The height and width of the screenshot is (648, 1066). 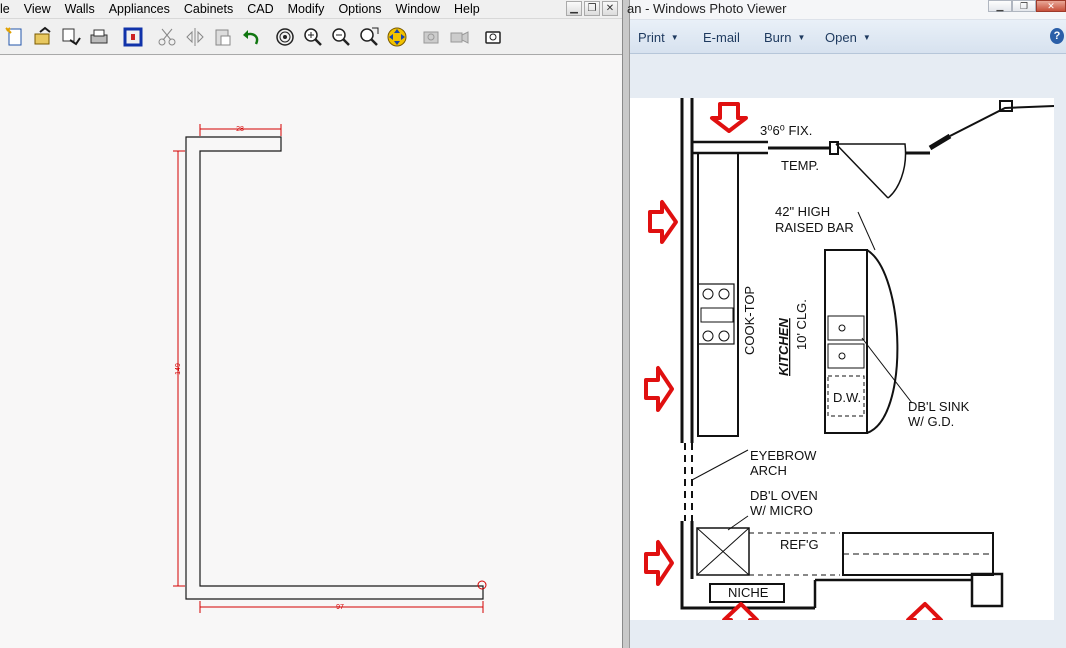 I want to click on label-eyebrow-2: ARCH, so click(x=768, y=470).